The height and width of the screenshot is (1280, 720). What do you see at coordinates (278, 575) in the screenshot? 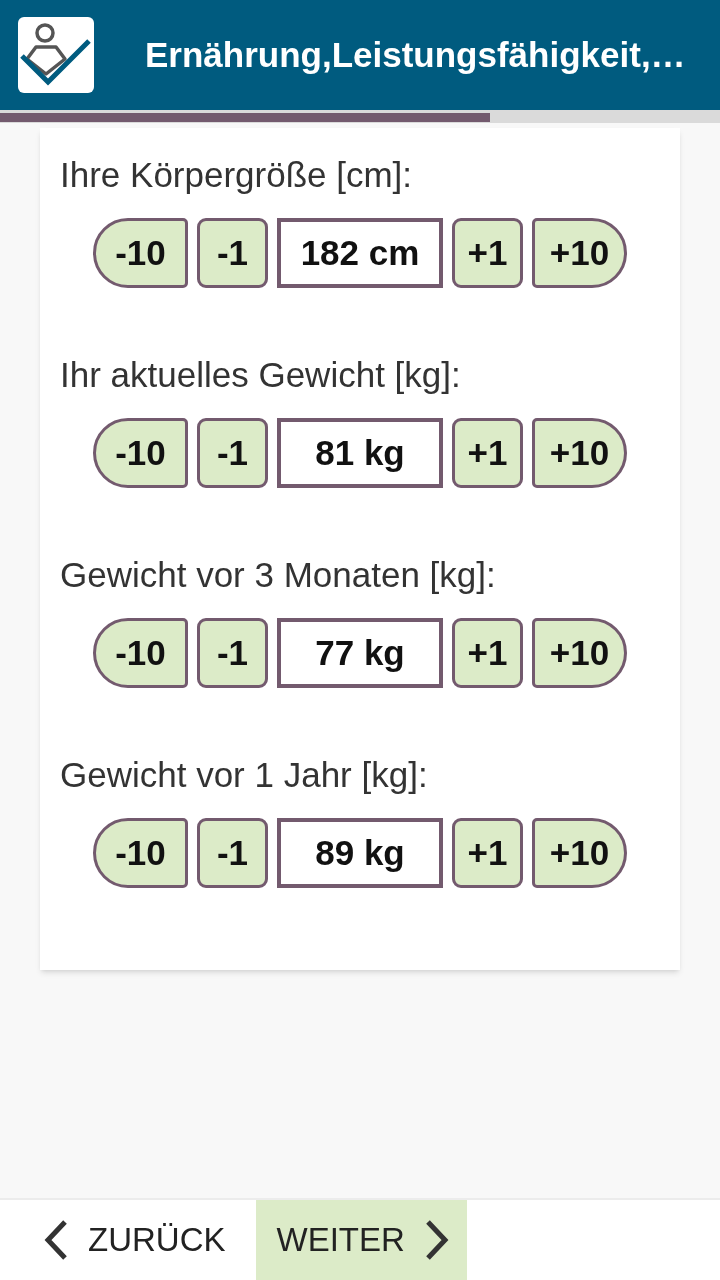
I see `field-label: Gewicht vor 3 Monaten [kg]:` at bounding box center [278, 575].